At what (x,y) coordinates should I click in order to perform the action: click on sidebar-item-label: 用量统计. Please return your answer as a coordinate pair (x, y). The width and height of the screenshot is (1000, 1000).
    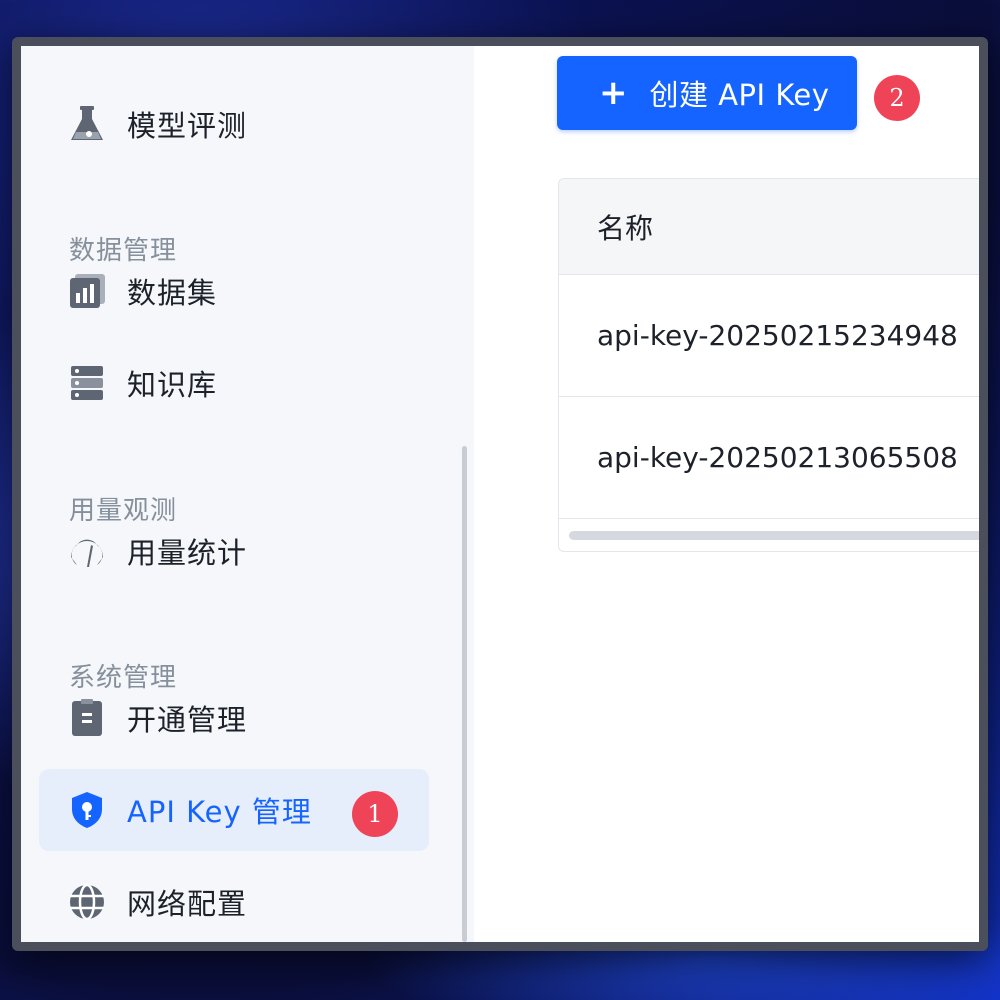
    Looking at the image, I should click on (187, 553).